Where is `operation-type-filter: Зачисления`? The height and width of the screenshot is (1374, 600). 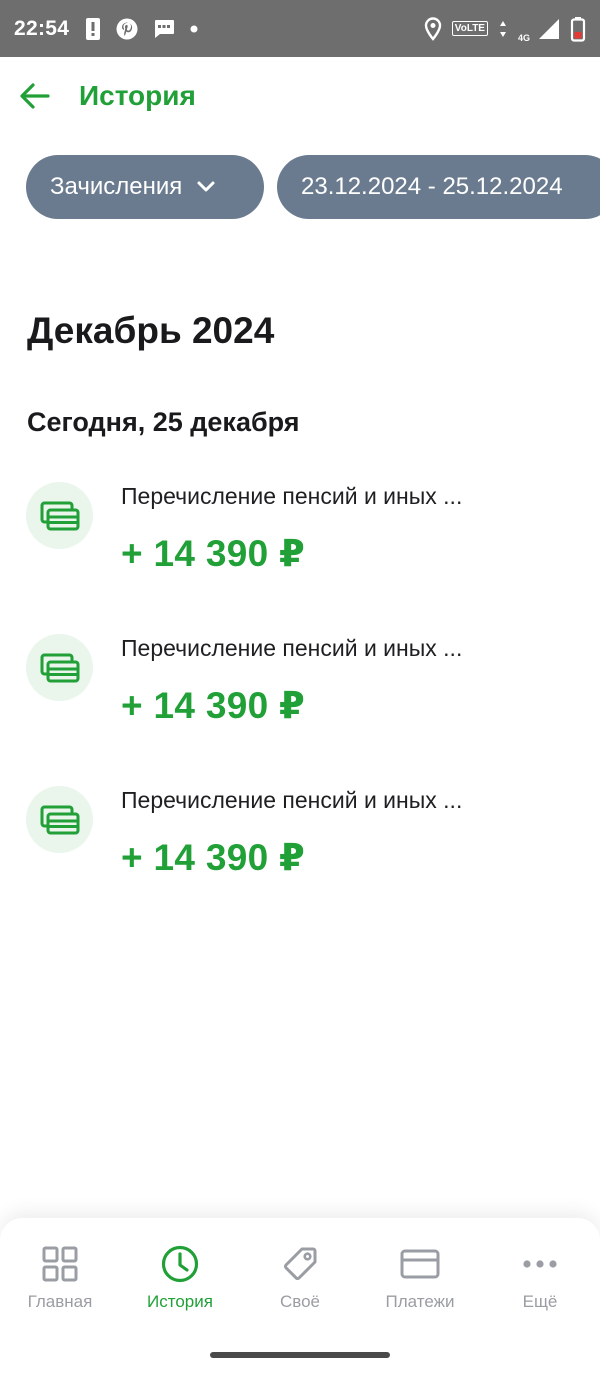
operation-type-filter: Зачисления is located at coordinates (145, 187).